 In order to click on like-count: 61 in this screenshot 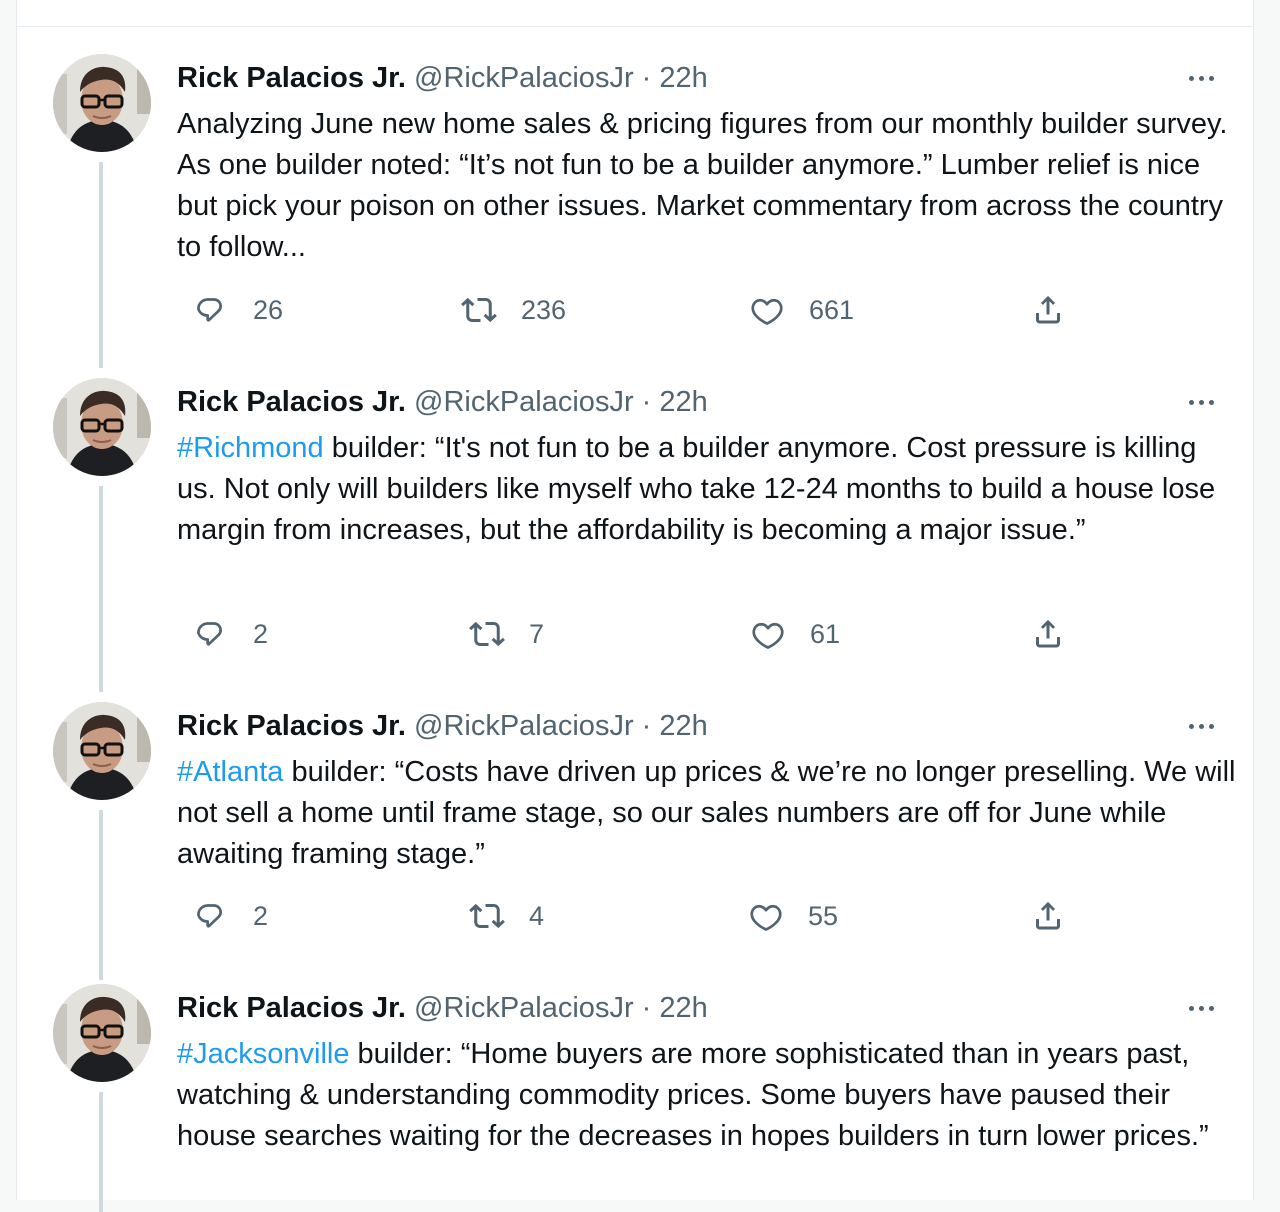, I will do `click(825, 633)`.